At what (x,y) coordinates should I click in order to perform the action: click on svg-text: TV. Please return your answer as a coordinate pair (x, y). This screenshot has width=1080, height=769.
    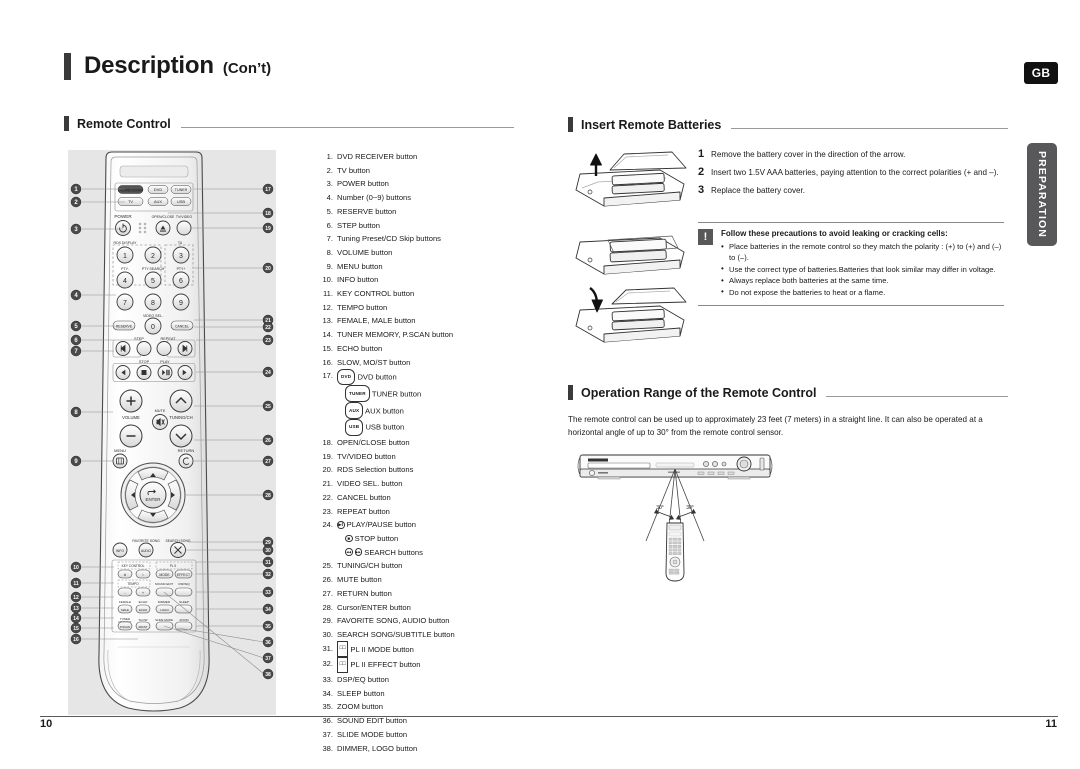
    Looking at the image, I should click on (130, 201).